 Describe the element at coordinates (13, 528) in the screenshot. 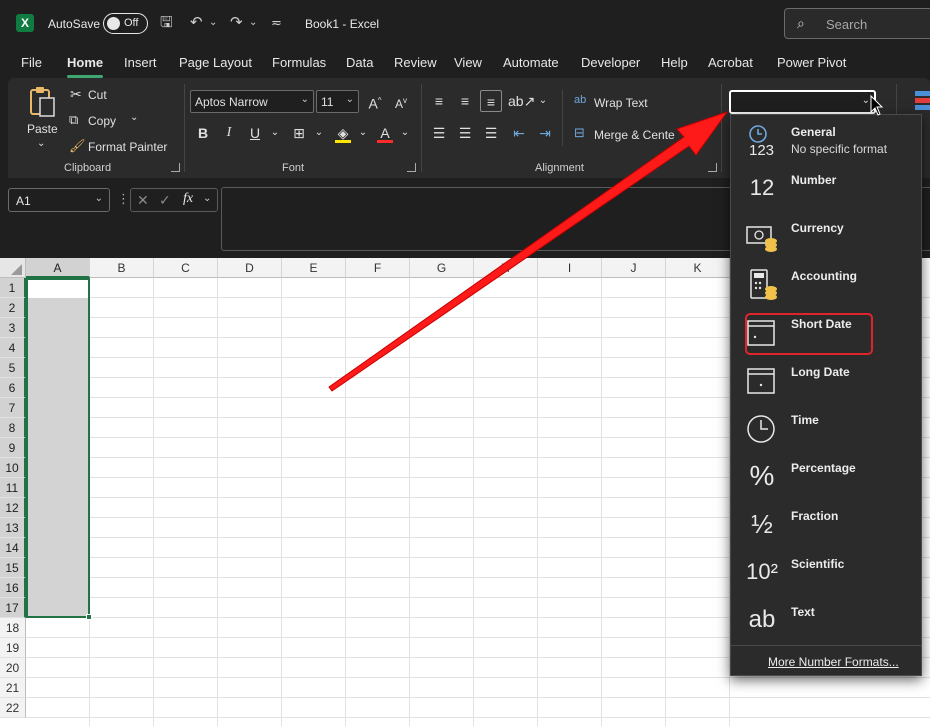

I see `row-header-13: 13` at that location.